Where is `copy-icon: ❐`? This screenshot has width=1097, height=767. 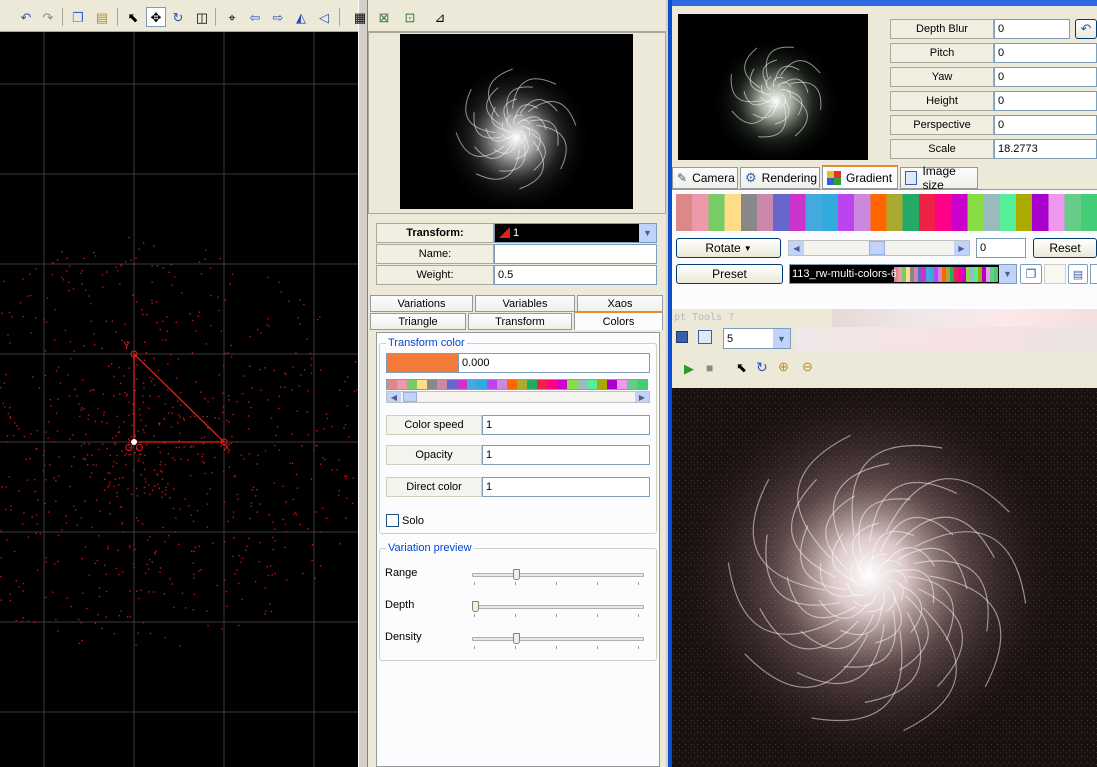
copy-icon: ❐ is located at coordinates (78, 17).